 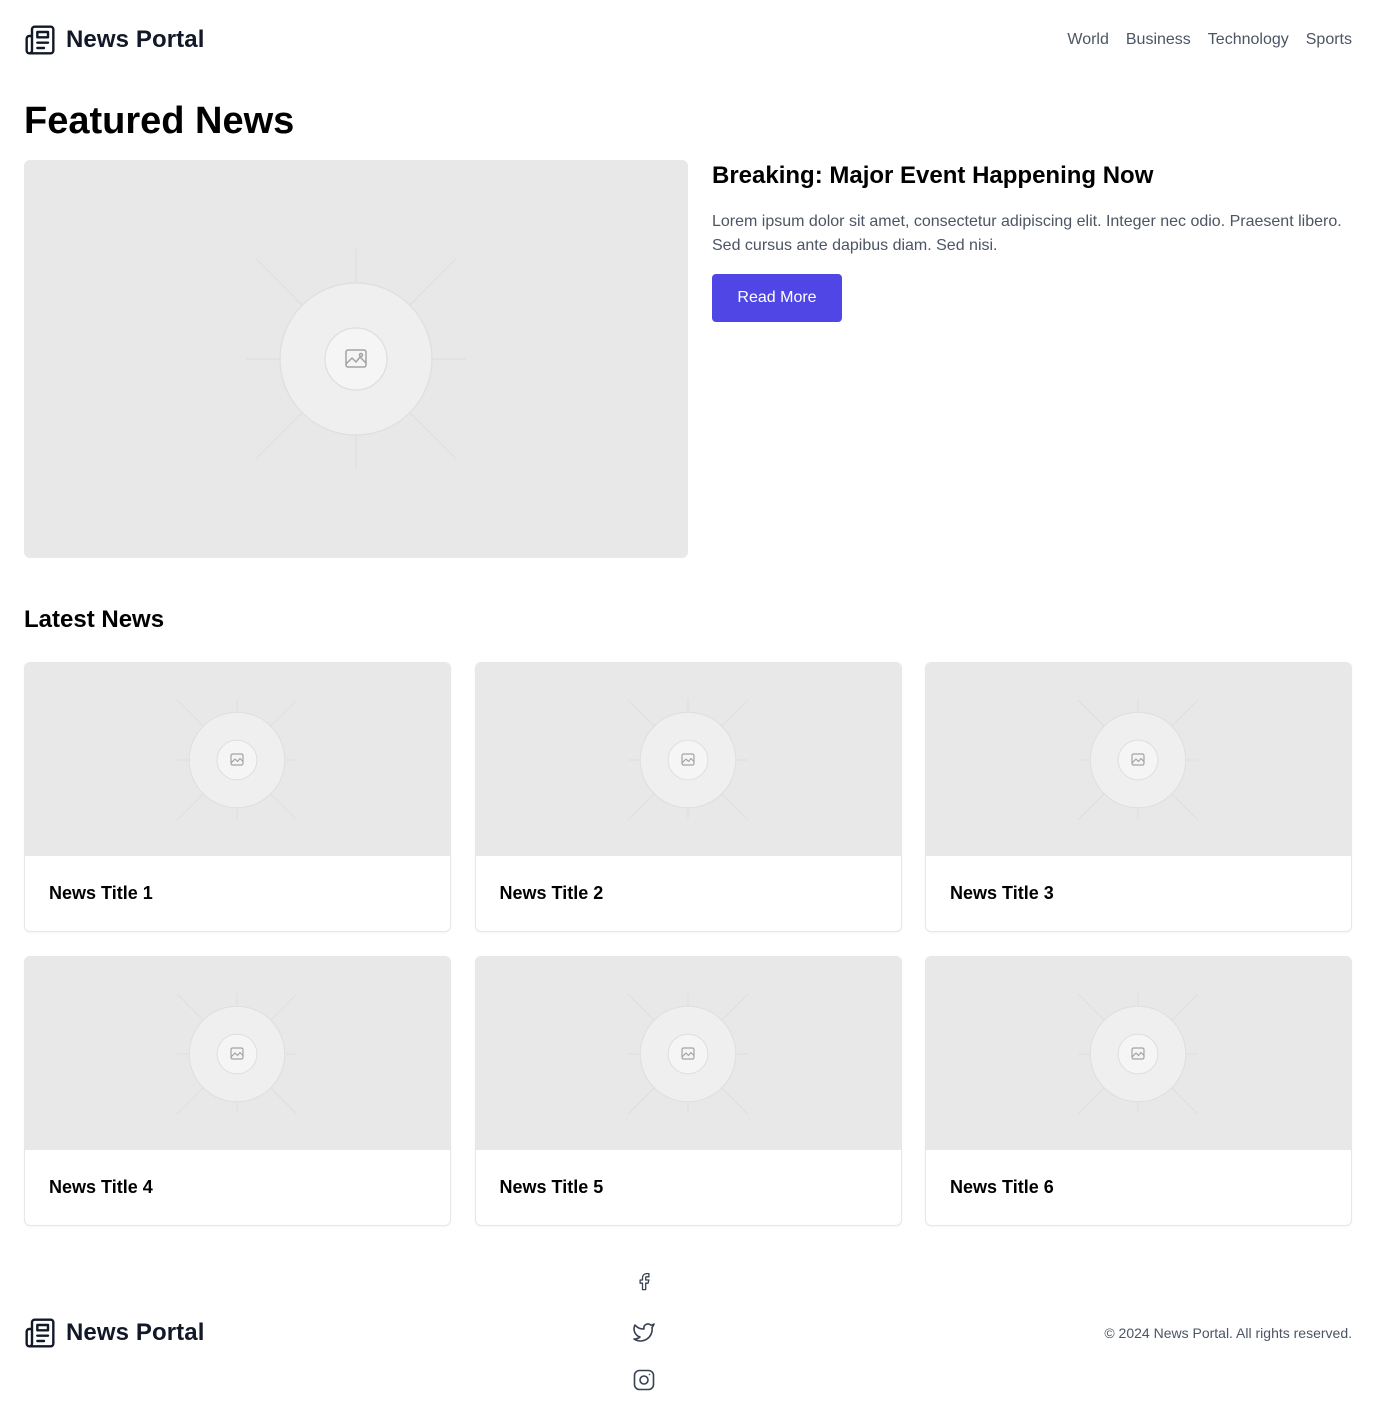 I want to click on footer-brand-name: News Portal, so click(x=135, y=1332).